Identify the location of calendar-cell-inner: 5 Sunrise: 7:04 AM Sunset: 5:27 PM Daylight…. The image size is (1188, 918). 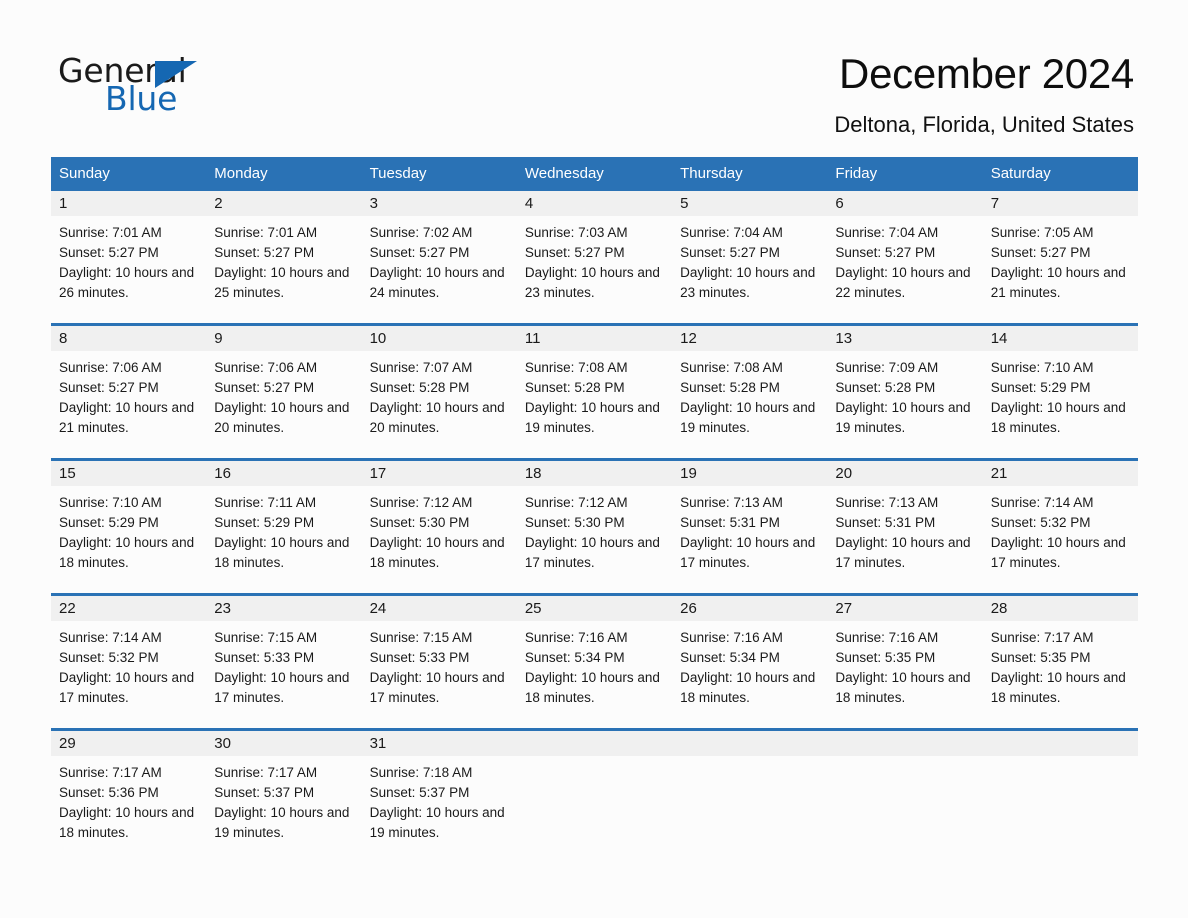
(750, 257).